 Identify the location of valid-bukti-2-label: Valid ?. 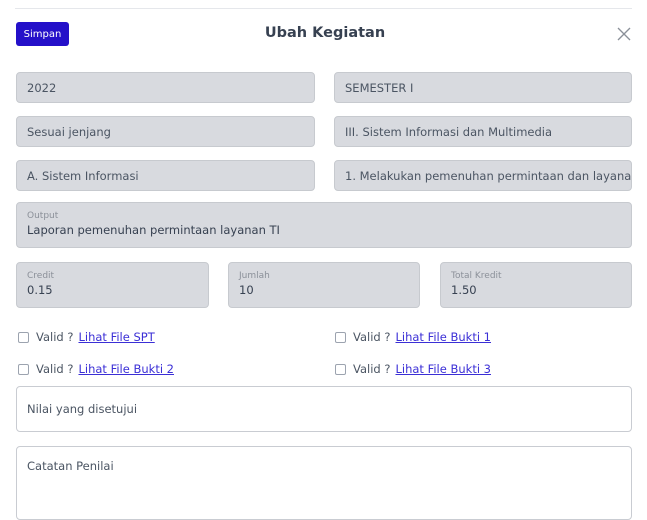
(55, 369).